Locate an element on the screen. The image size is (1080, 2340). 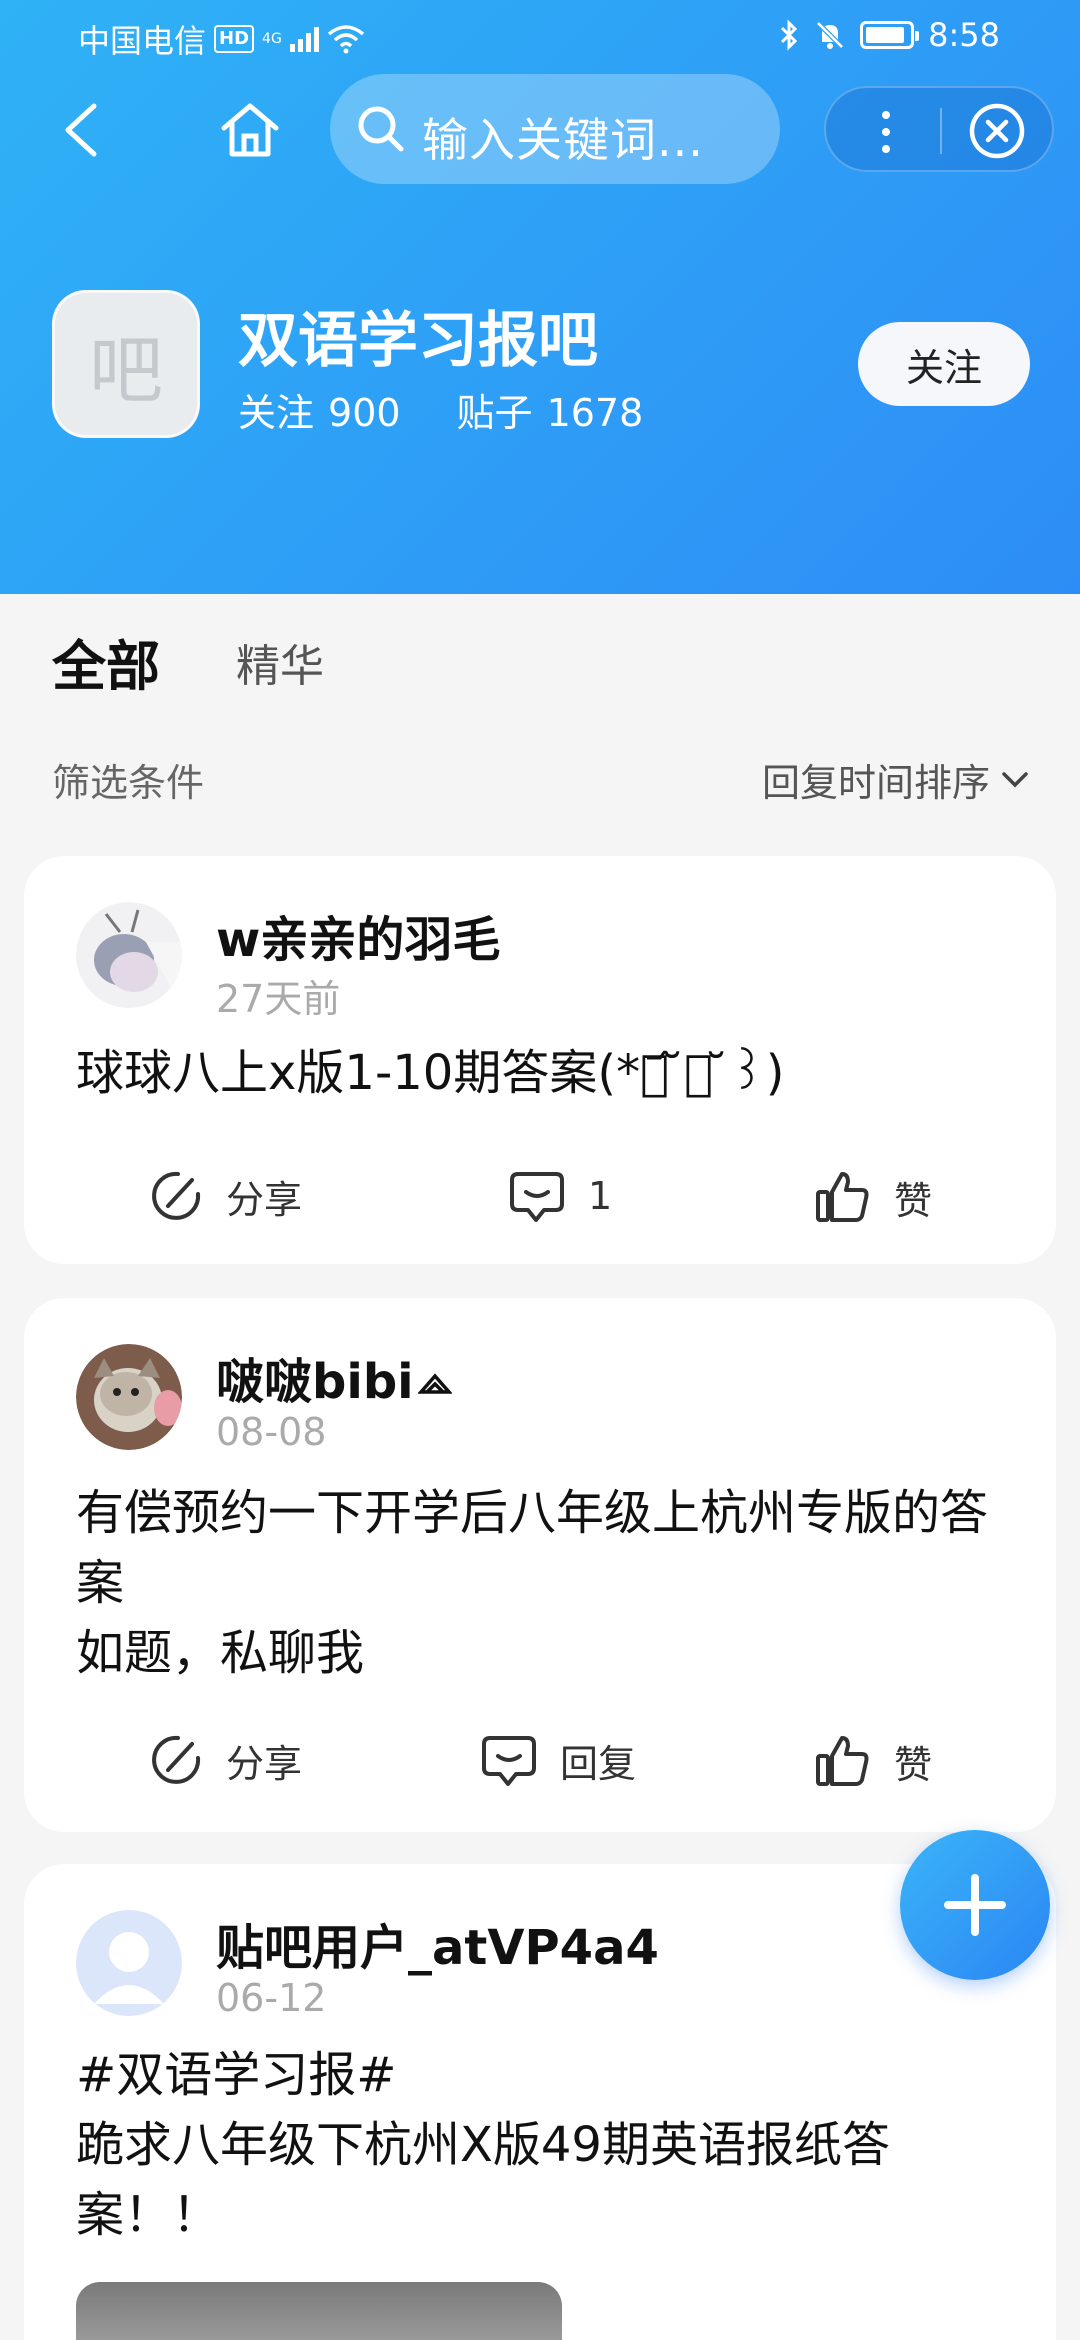
forum-avatar: 吧 is located at coordinates (126, 364).